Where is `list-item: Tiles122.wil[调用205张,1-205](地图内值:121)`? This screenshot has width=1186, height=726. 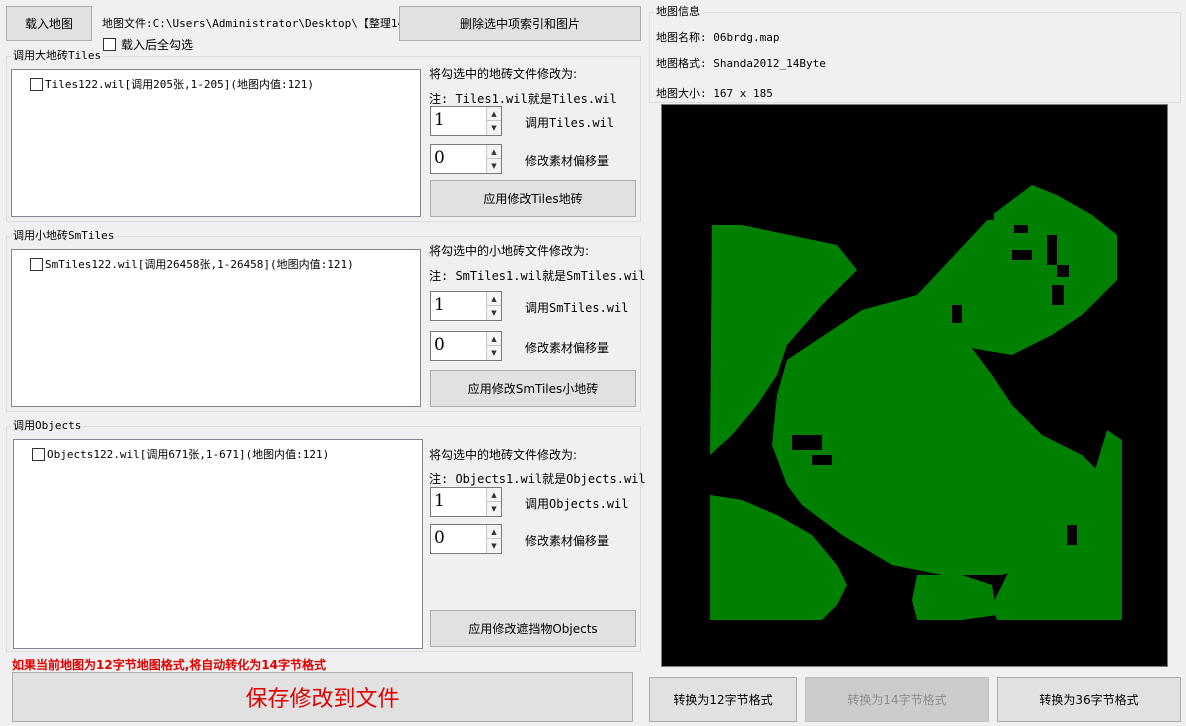
list-item: Tiles122.wil[调用205张,1-205](地图内值:121) is located at coordinates (172, 84).